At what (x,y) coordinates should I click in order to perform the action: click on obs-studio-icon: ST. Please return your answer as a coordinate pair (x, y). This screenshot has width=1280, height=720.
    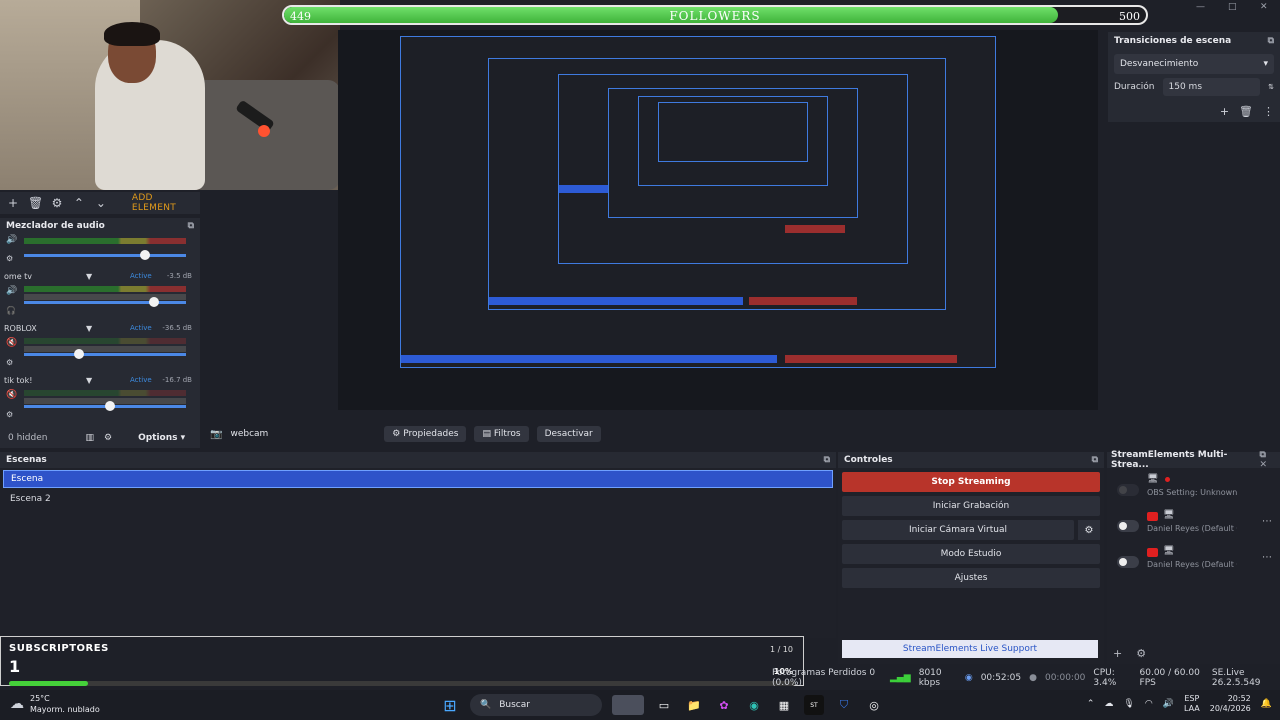
    Looking at the image, I should click on (814, 705).